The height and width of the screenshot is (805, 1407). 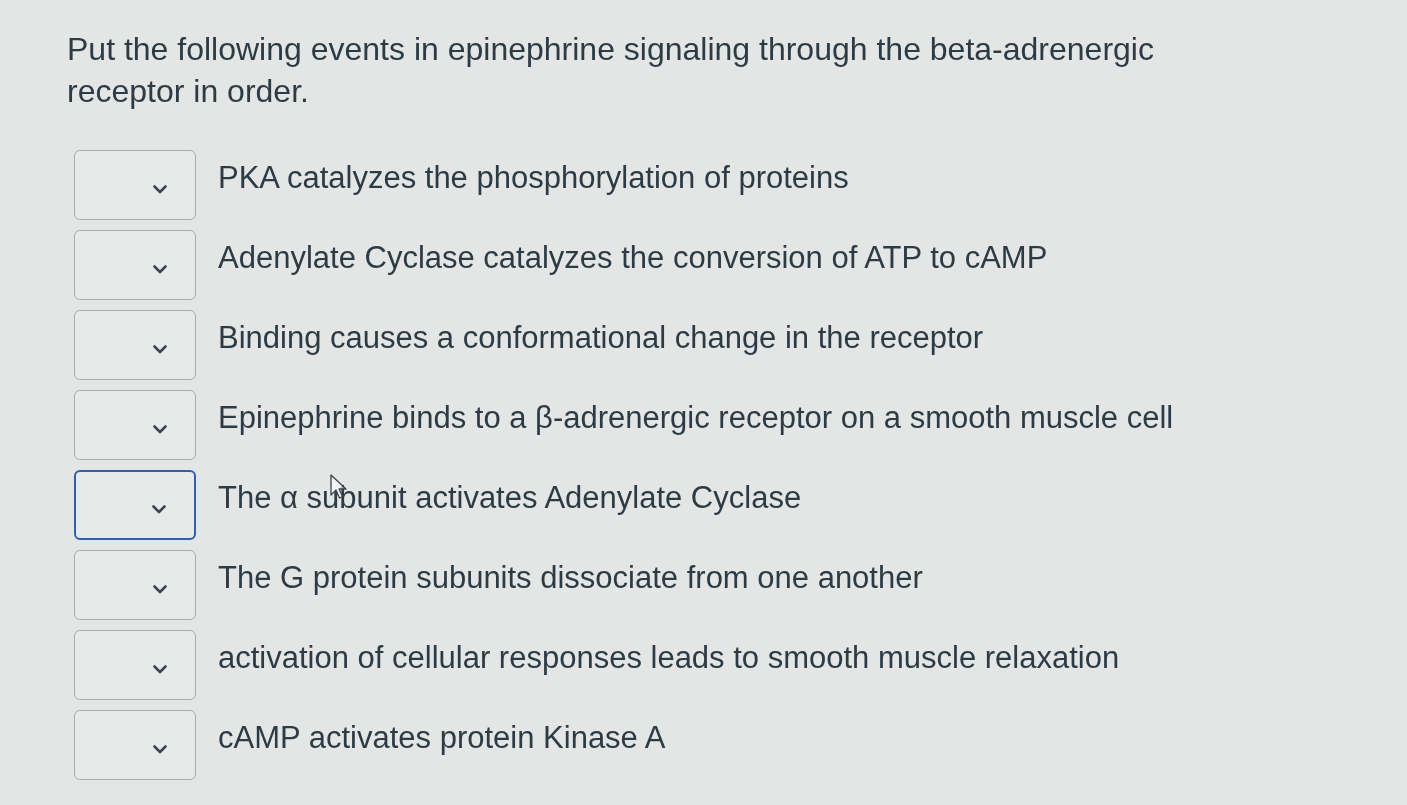 I want to click on event-text: Binding causes a conformational change in the receptor, so click(x=601, y=337).